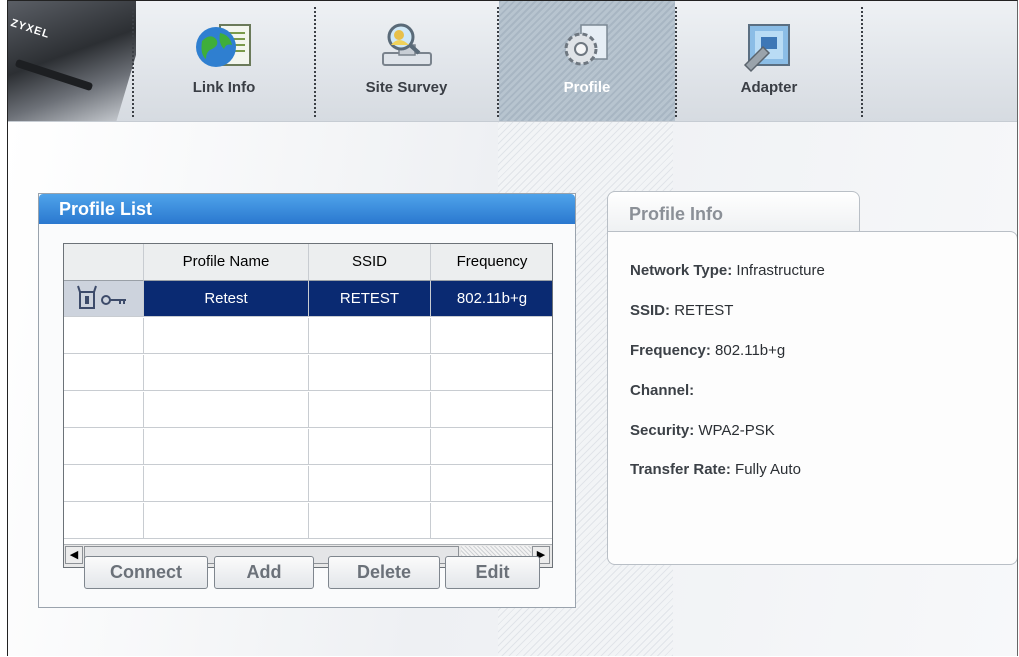  What do you see at coordinates (702, 430) in the screenshot?
I see `security-field: Security: WPA2-PSK` at bounding box center [702, 430].